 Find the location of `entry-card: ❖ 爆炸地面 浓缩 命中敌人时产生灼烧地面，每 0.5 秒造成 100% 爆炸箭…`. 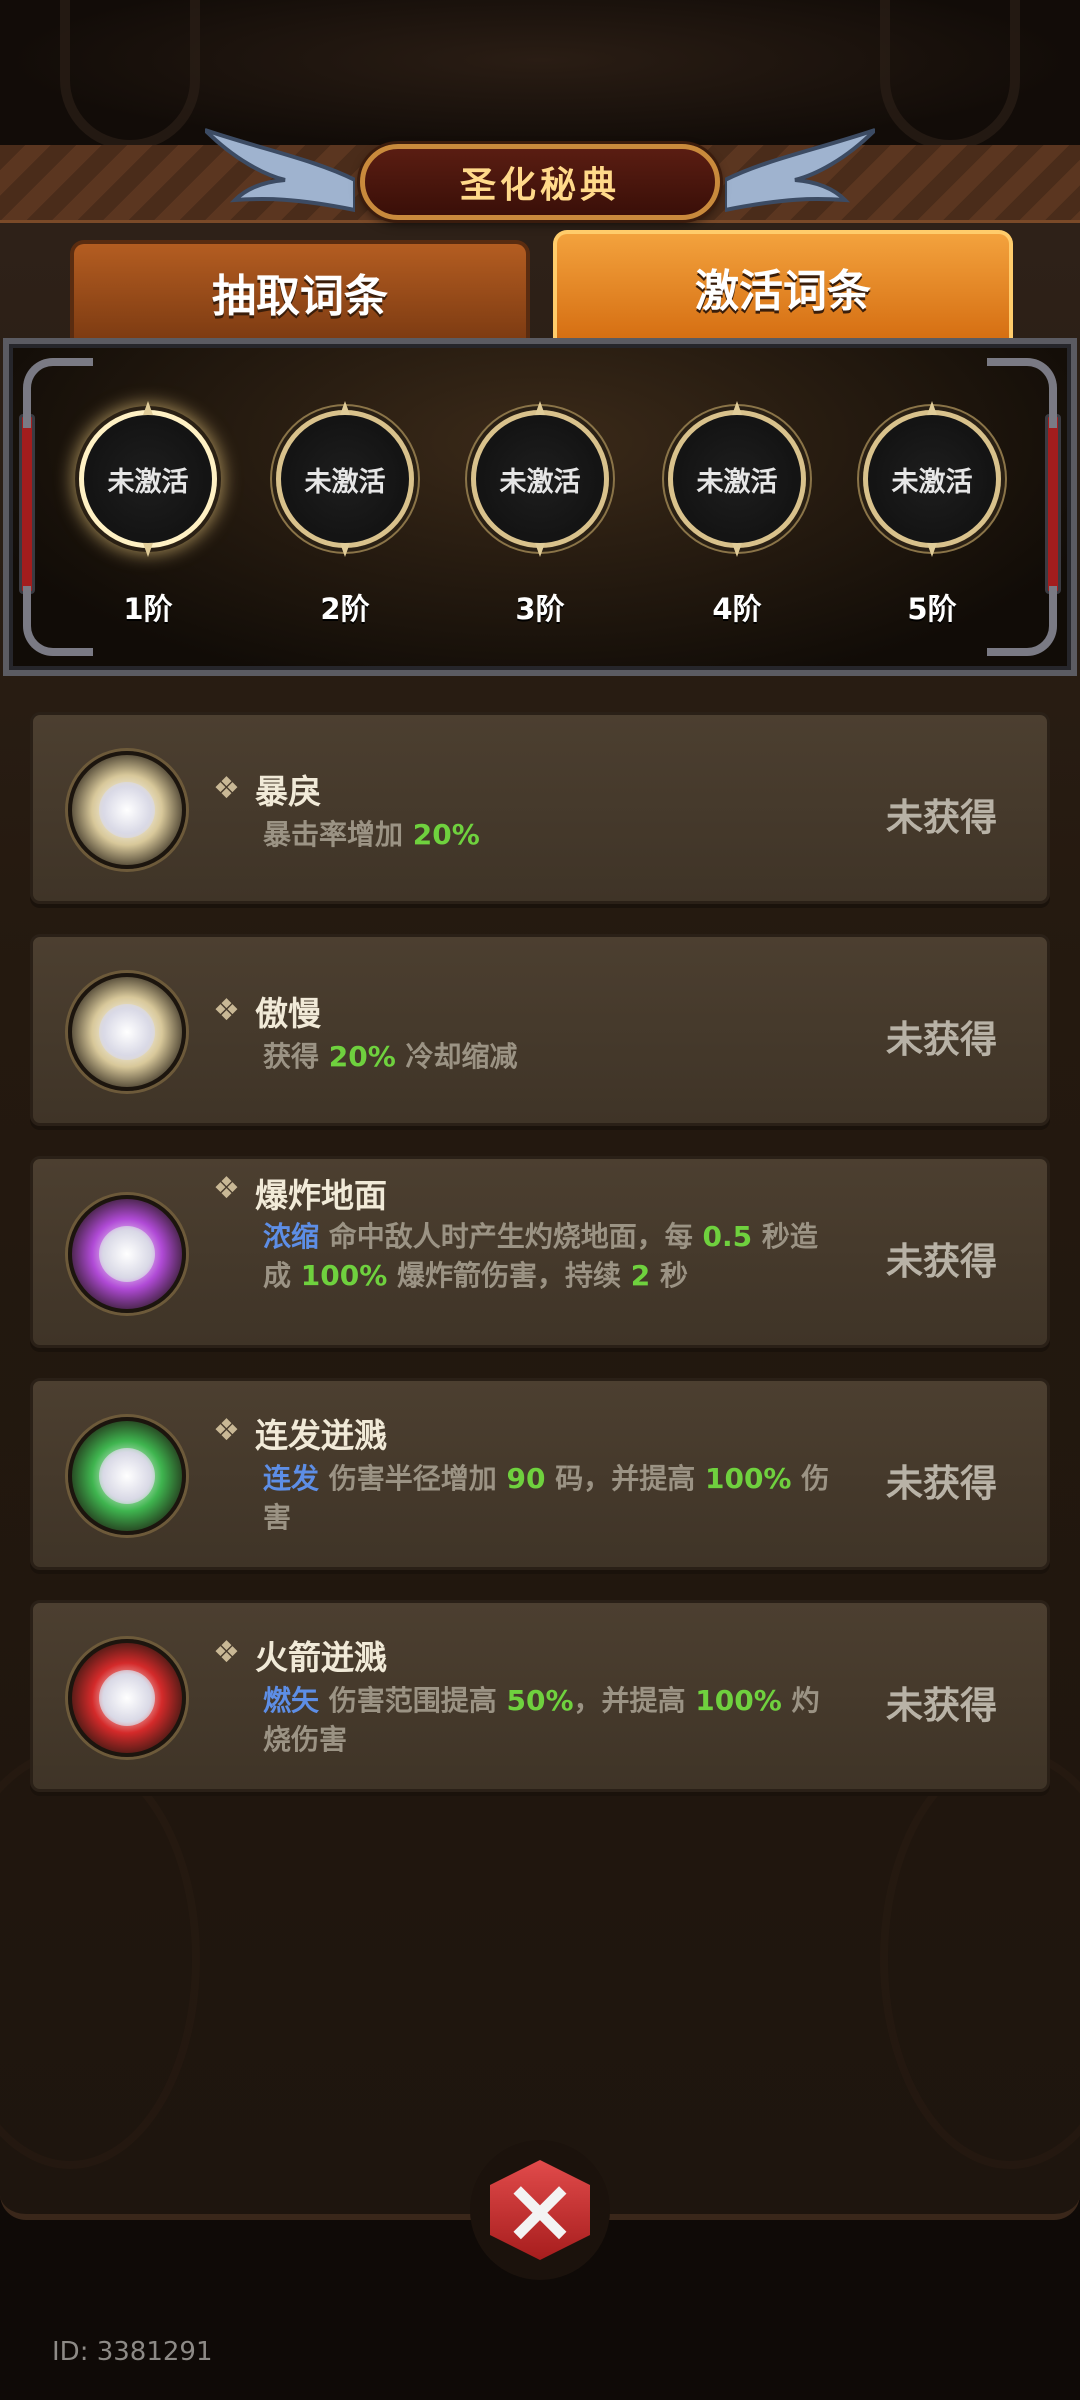

entry-card: ❖ 爆炸地面 浓缩 命中敌人时产生灼烧地面，每 0.5 秒造成 100% 爆炸箭… is located at coordinates (540, 1252).